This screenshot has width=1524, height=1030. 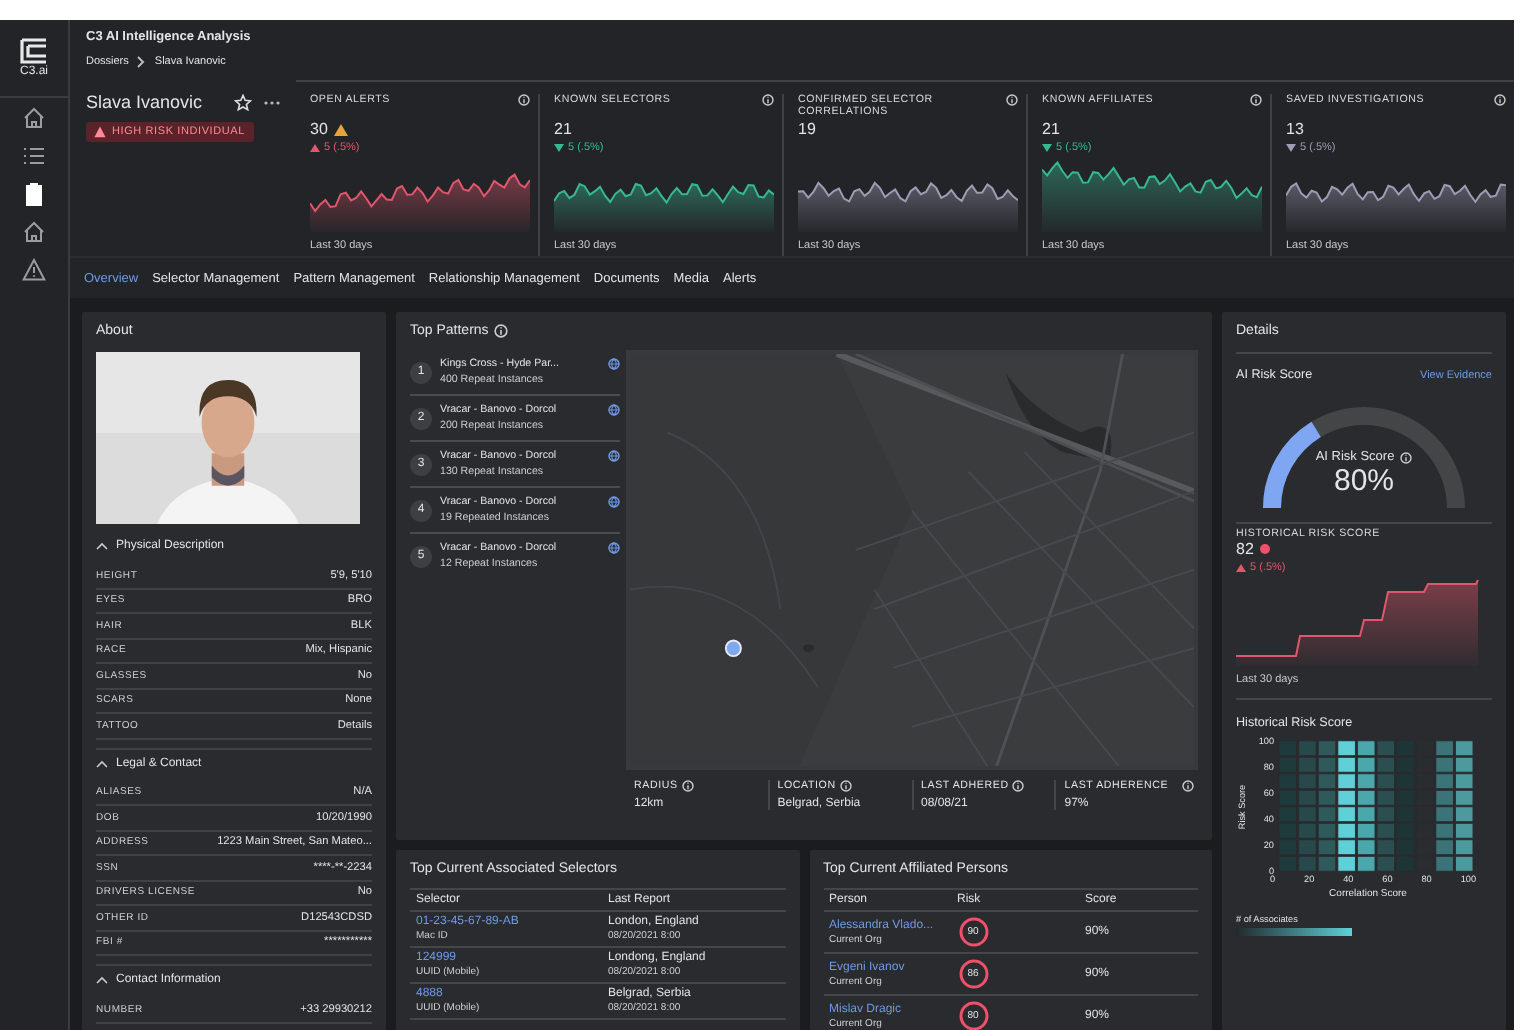 What do you see at coordinates (34, 155) in the screenshot?
I see `list-icon` at bounding box center [34, 155].